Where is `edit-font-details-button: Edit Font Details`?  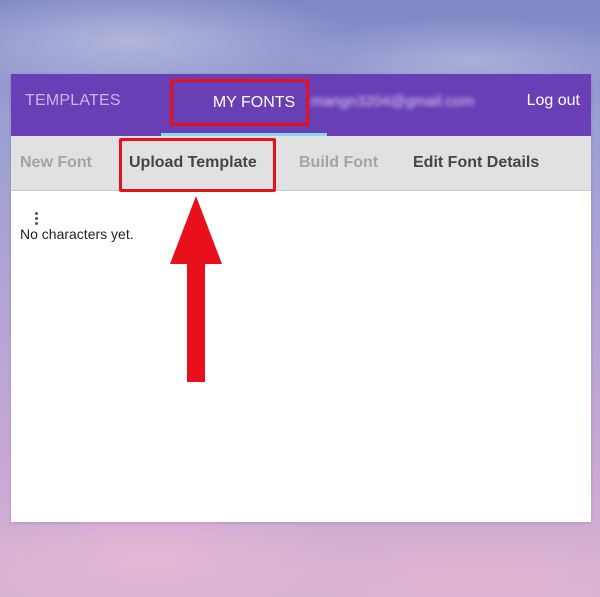
edit-font-details-button: Edit Font Details is located at coordinates (476, 163).